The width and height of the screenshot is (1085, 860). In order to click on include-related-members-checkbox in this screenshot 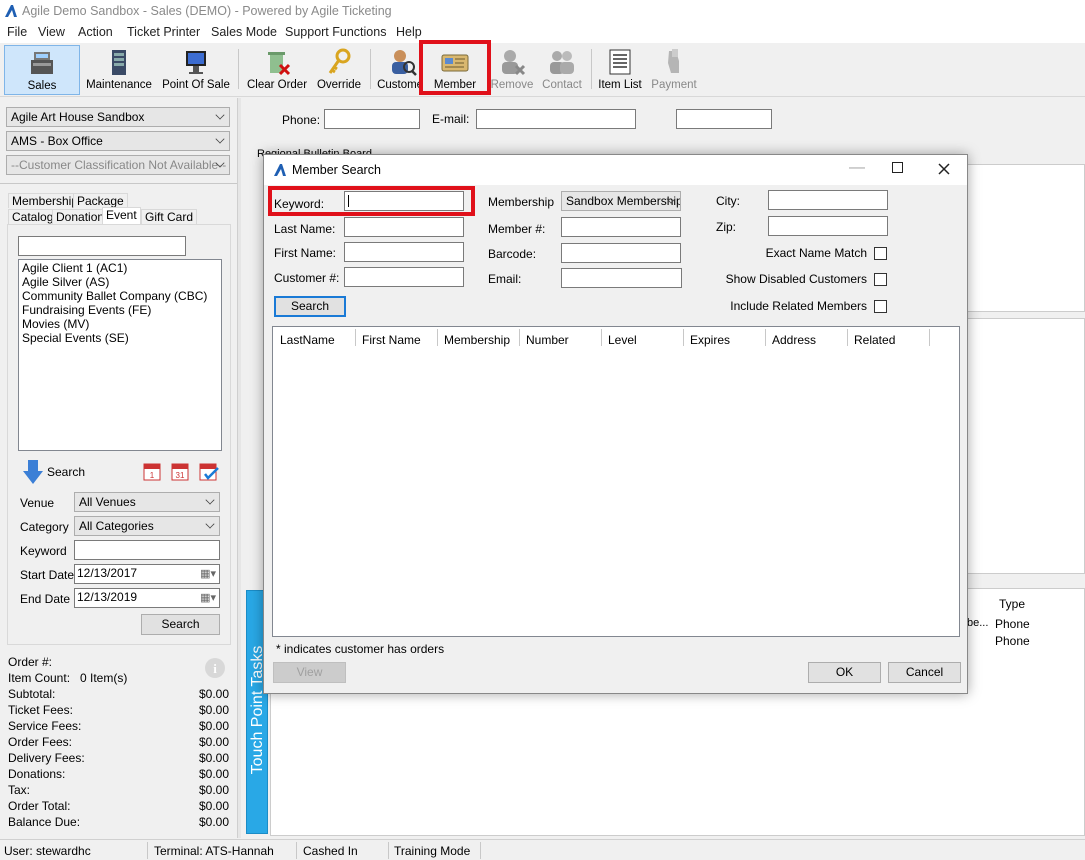, I will do `click(880, 306)`.